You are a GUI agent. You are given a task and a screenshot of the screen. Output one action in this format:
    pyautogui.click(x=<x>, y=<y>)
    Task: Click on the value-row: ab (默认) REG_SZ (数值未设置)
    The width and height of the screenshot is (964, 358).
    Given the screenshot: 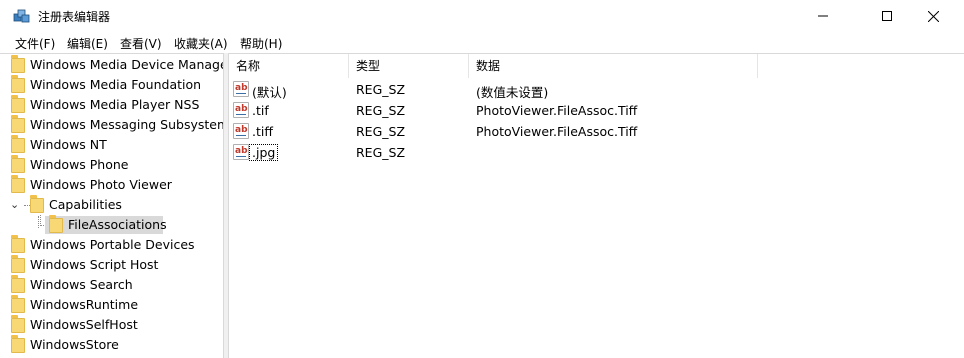 What is the action you would take?
    pyautogui.click(x=596, y=89)
    